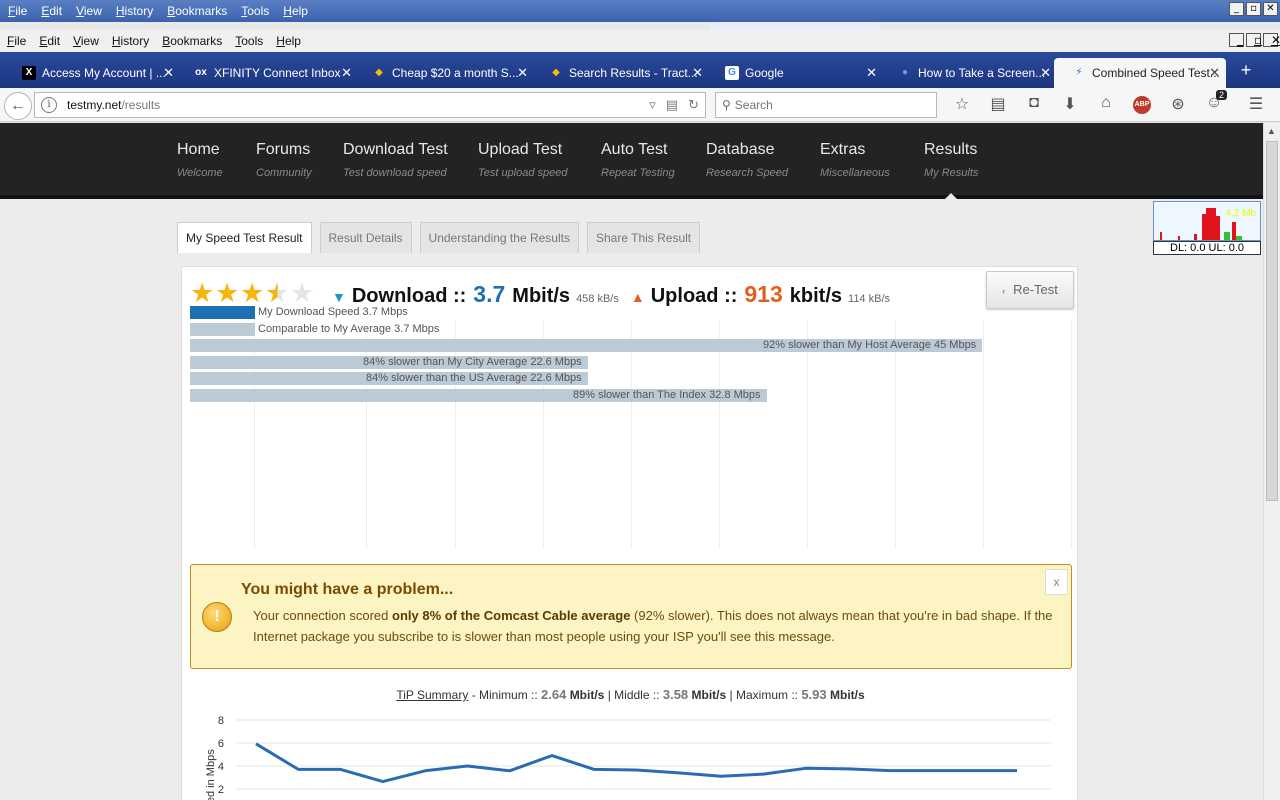 The image size is (1280, 800). What do you see at coordinates (88, 11) in the screenshot?
I see `os-menu-view: View` at bounding box center [88, 11].